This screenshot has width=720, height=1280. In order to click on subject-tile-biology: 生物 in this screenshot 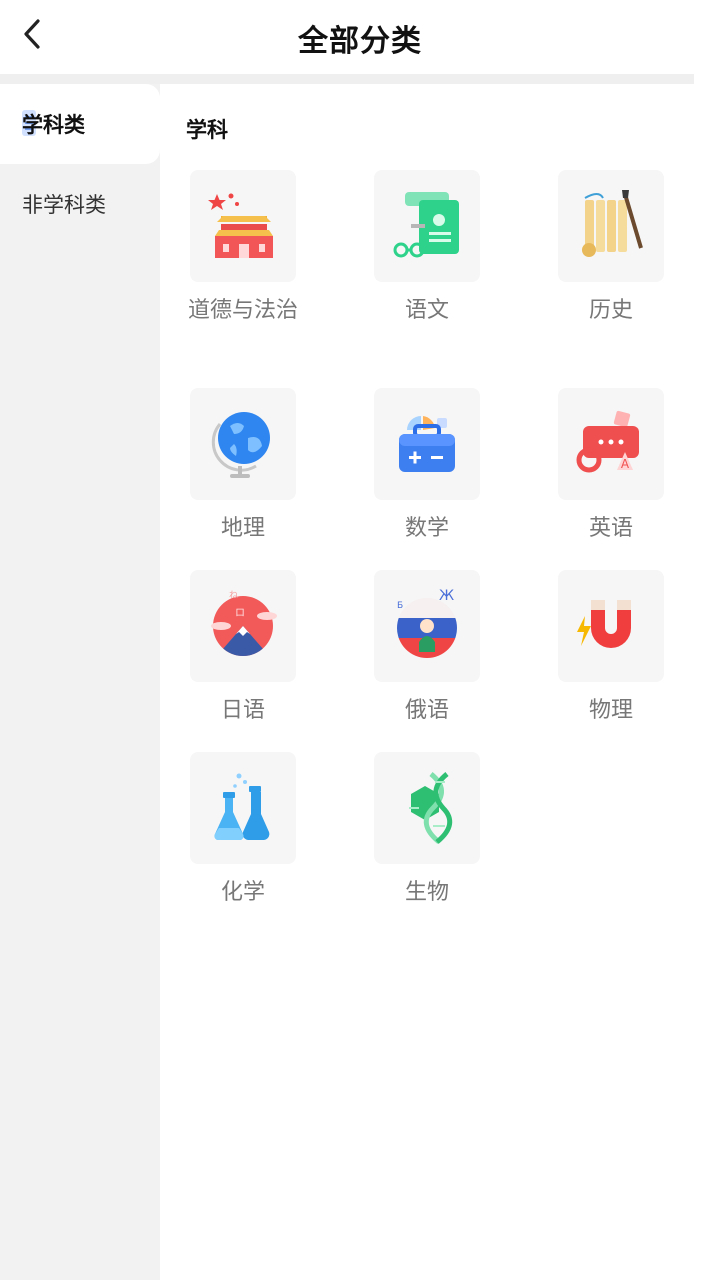, I will do `click(427, 831)`.